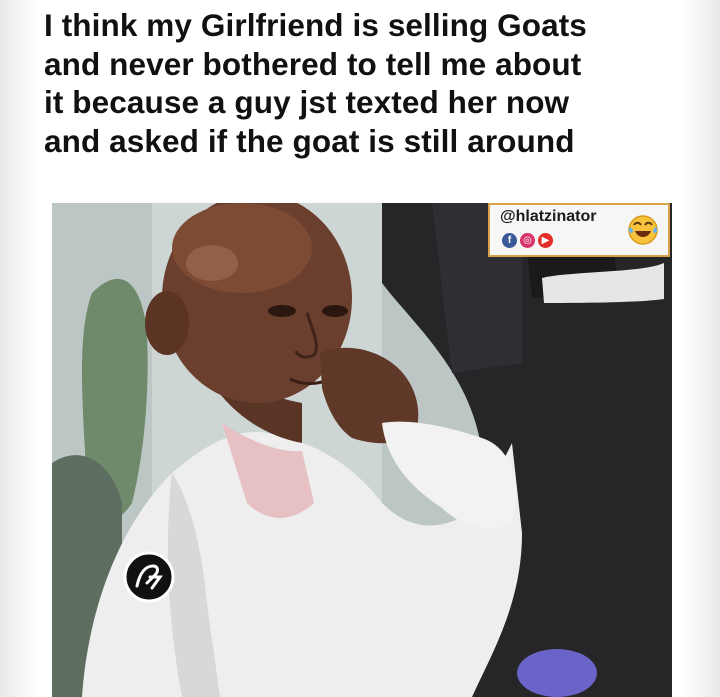  Describe the element at coordinates (509, 240) in the screenshot. I see `facebook-icon: f` at that location.